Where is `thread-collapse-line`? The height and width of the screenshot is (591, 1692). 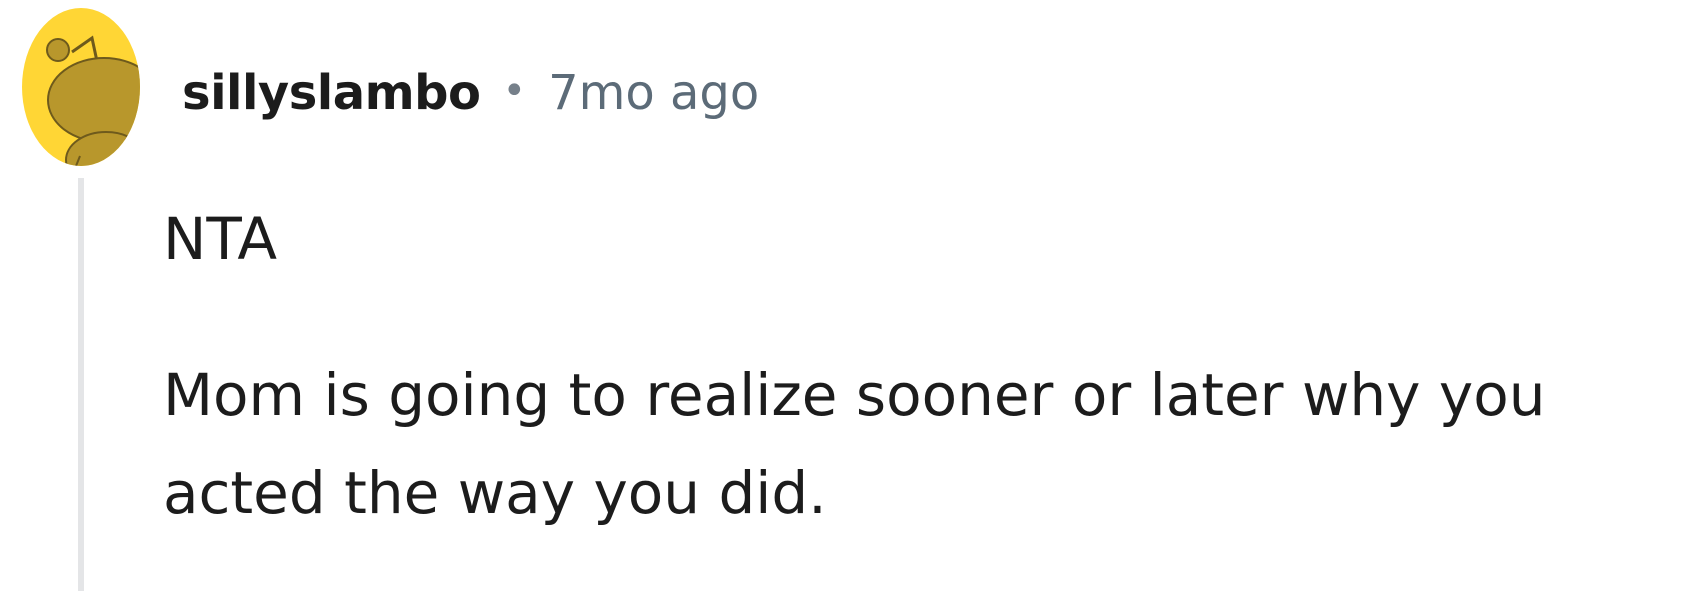 thread-collapse-line is located at coordinates (81, 384).